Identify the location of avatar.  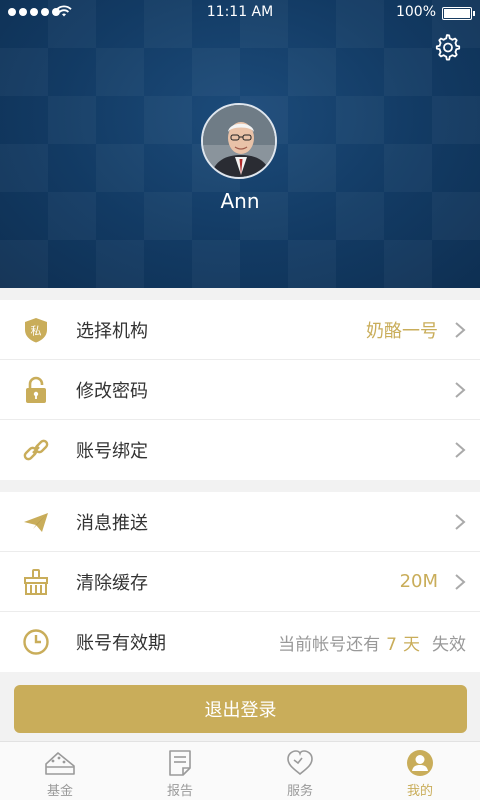
(239, 141).